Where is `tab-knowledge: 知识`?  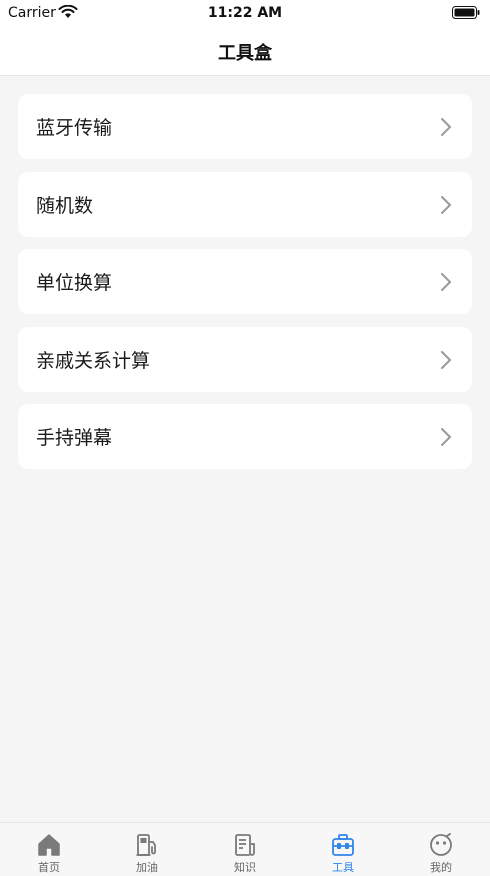 tab-knowledge: 知识 is located at coordinates (245, 849).